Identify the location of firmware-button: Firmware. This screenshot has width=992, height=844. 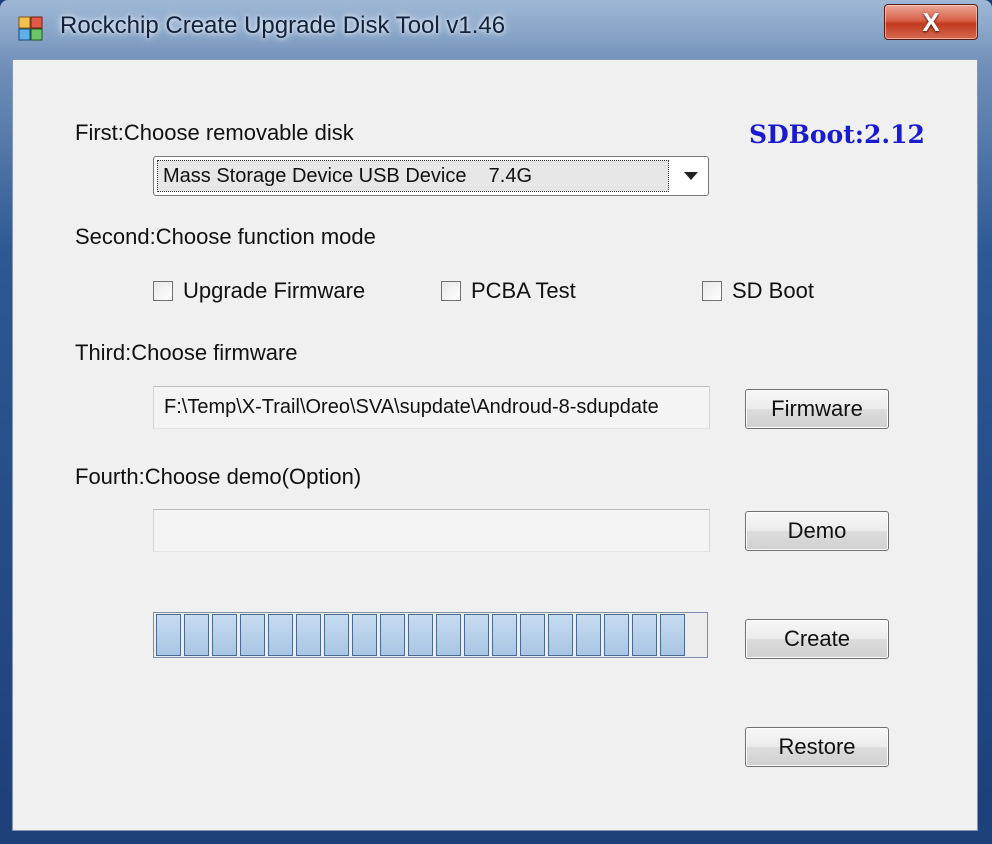
(817, 409).